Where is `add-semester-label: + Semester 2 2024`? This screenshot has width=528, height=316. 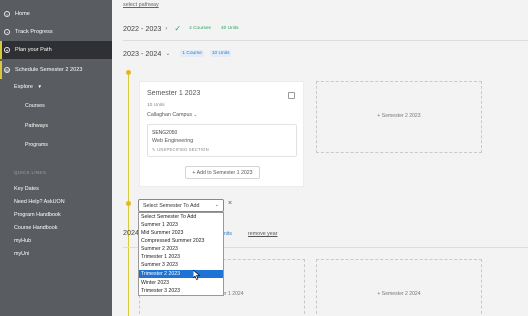
add-semester-label: + Semester 2 2024 is located at coordinates (399, 294).